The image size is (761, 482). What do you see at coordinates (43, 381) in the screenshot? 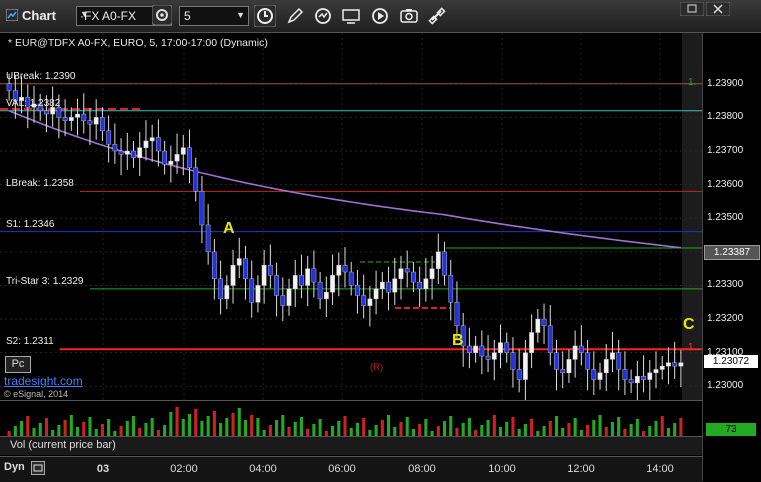
I see `brand-link: tradesight.com` at bounding box center [43, 381].